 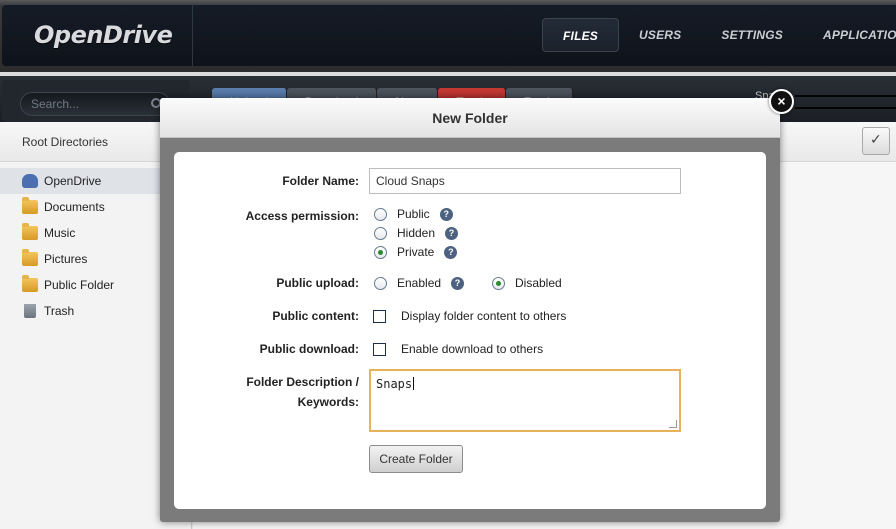 I want to click on sidebar-item-label: OpenDrive, so click(x=73, y=181).